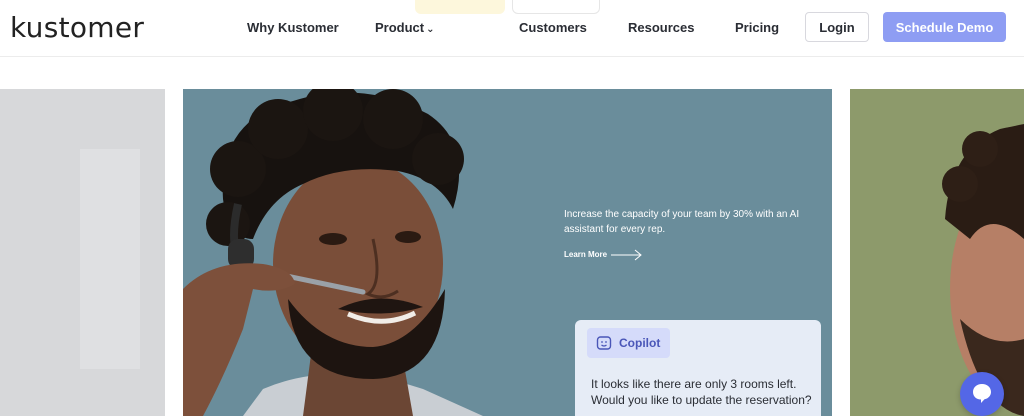 The height and width of the screenshot is (416, 1024). Describe the element at coordinates (627, 255) in the screenshot. I see `arrow-right-icon` at that location.